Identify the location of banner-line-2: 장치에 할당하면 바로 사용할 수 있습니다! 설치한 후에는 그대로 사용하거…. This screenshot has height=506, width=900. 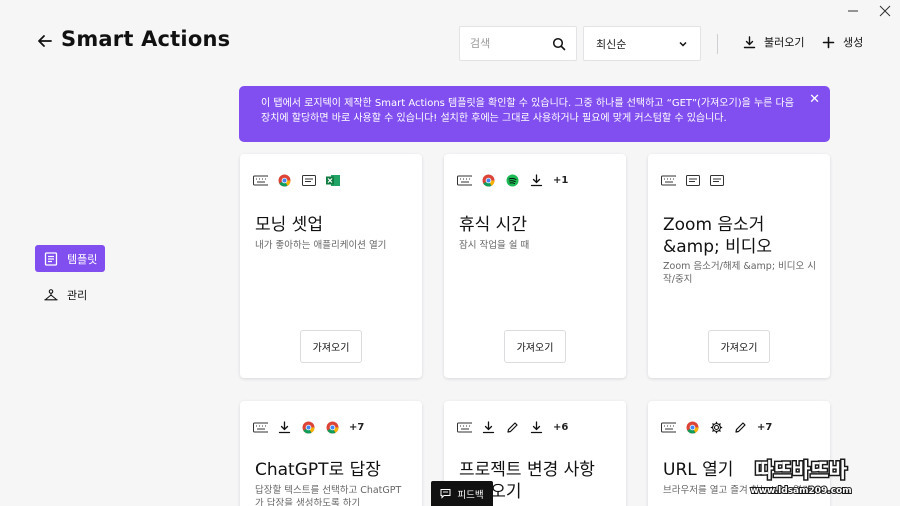
(494, 118).